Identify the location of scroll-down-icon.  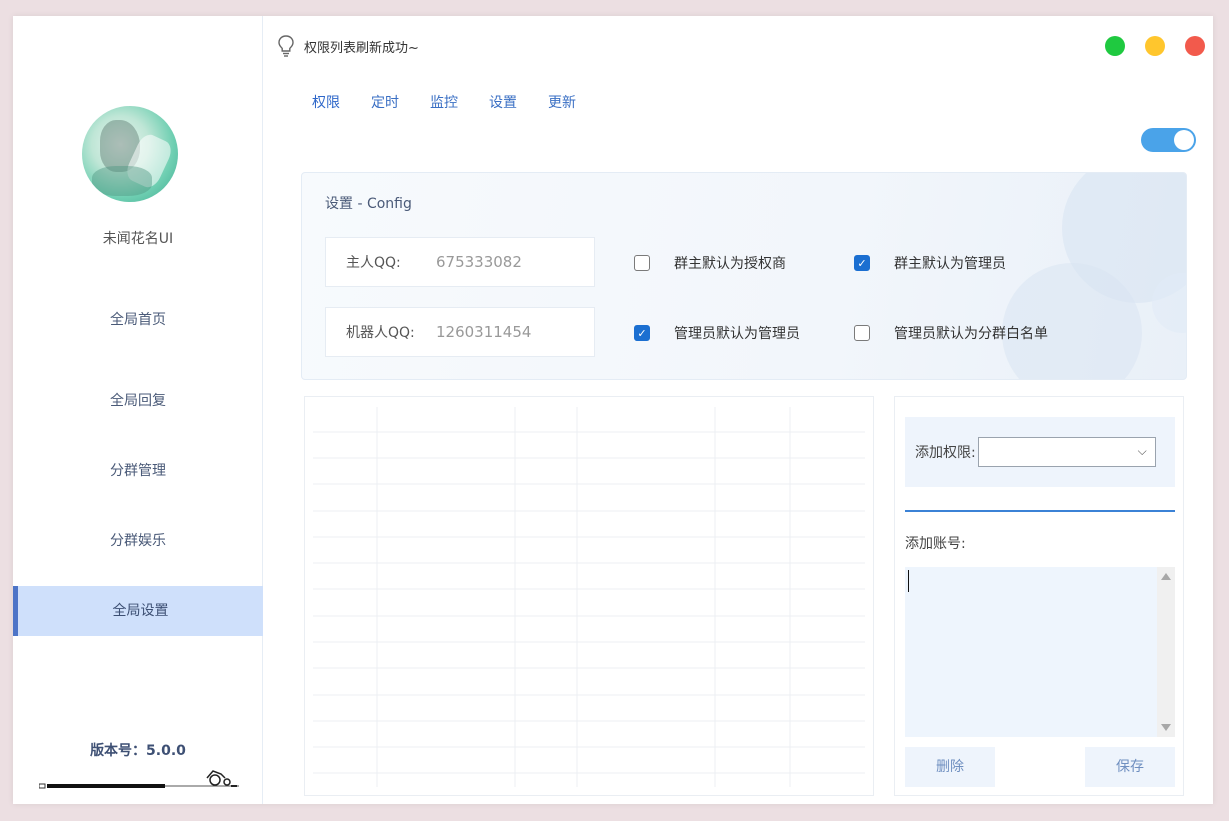
(1166, 727).